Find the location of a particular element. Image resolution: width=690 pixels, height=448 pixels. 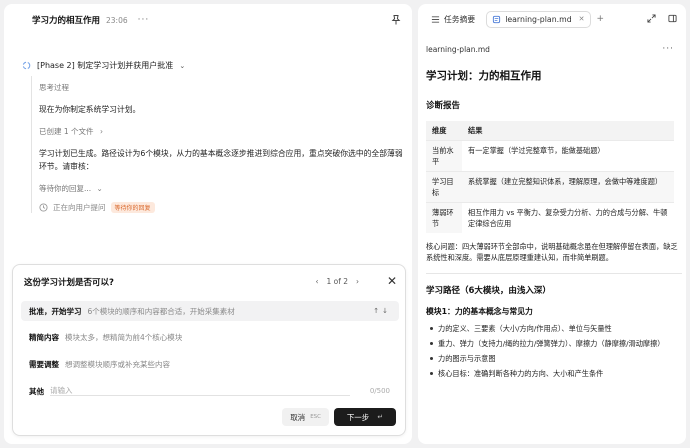

file-path-bar: learning-plan.md ··· is located at coordinates (552, 49).